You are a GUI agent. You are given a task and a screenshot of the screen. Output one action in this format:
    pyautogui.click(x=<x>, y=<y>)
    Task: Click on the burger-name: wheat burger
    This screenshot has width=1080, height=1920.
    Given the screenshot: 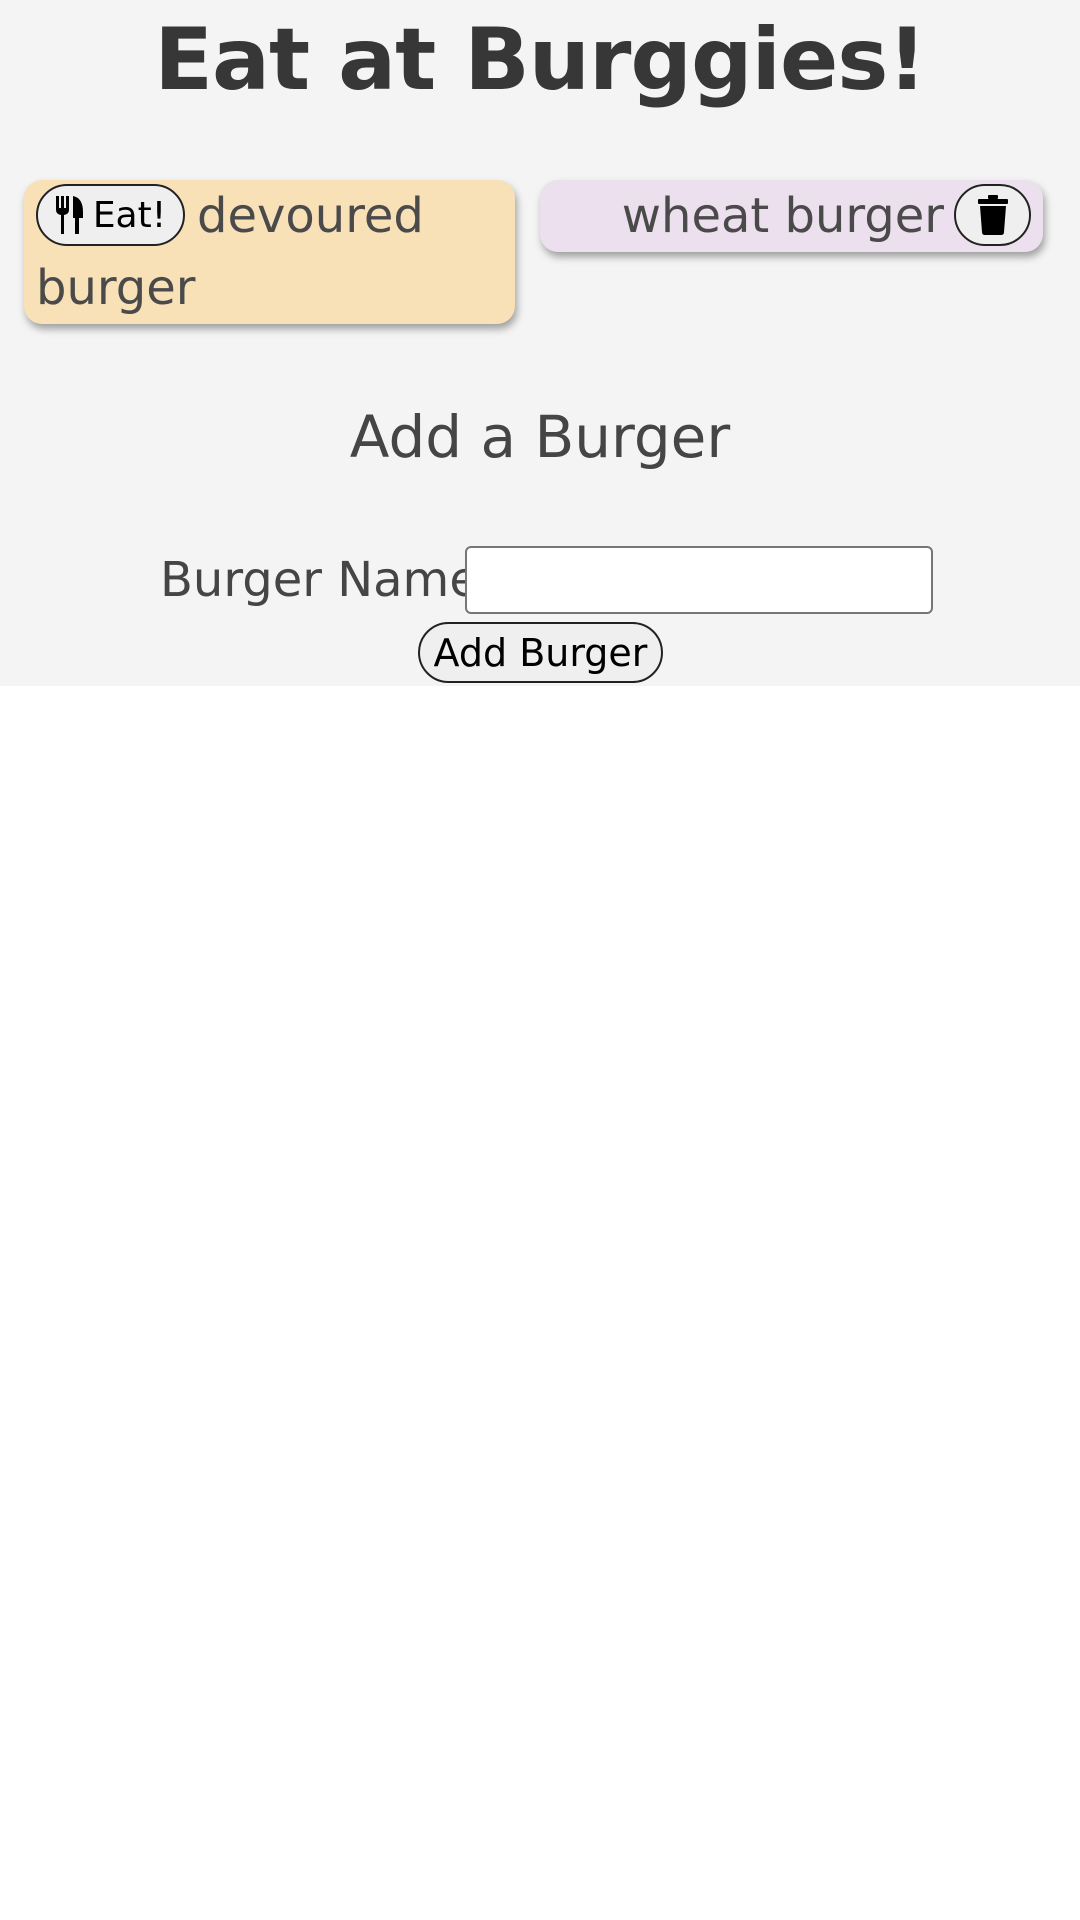 What is the action you would take?
    pyautogui.click(x=782, y=216)
    